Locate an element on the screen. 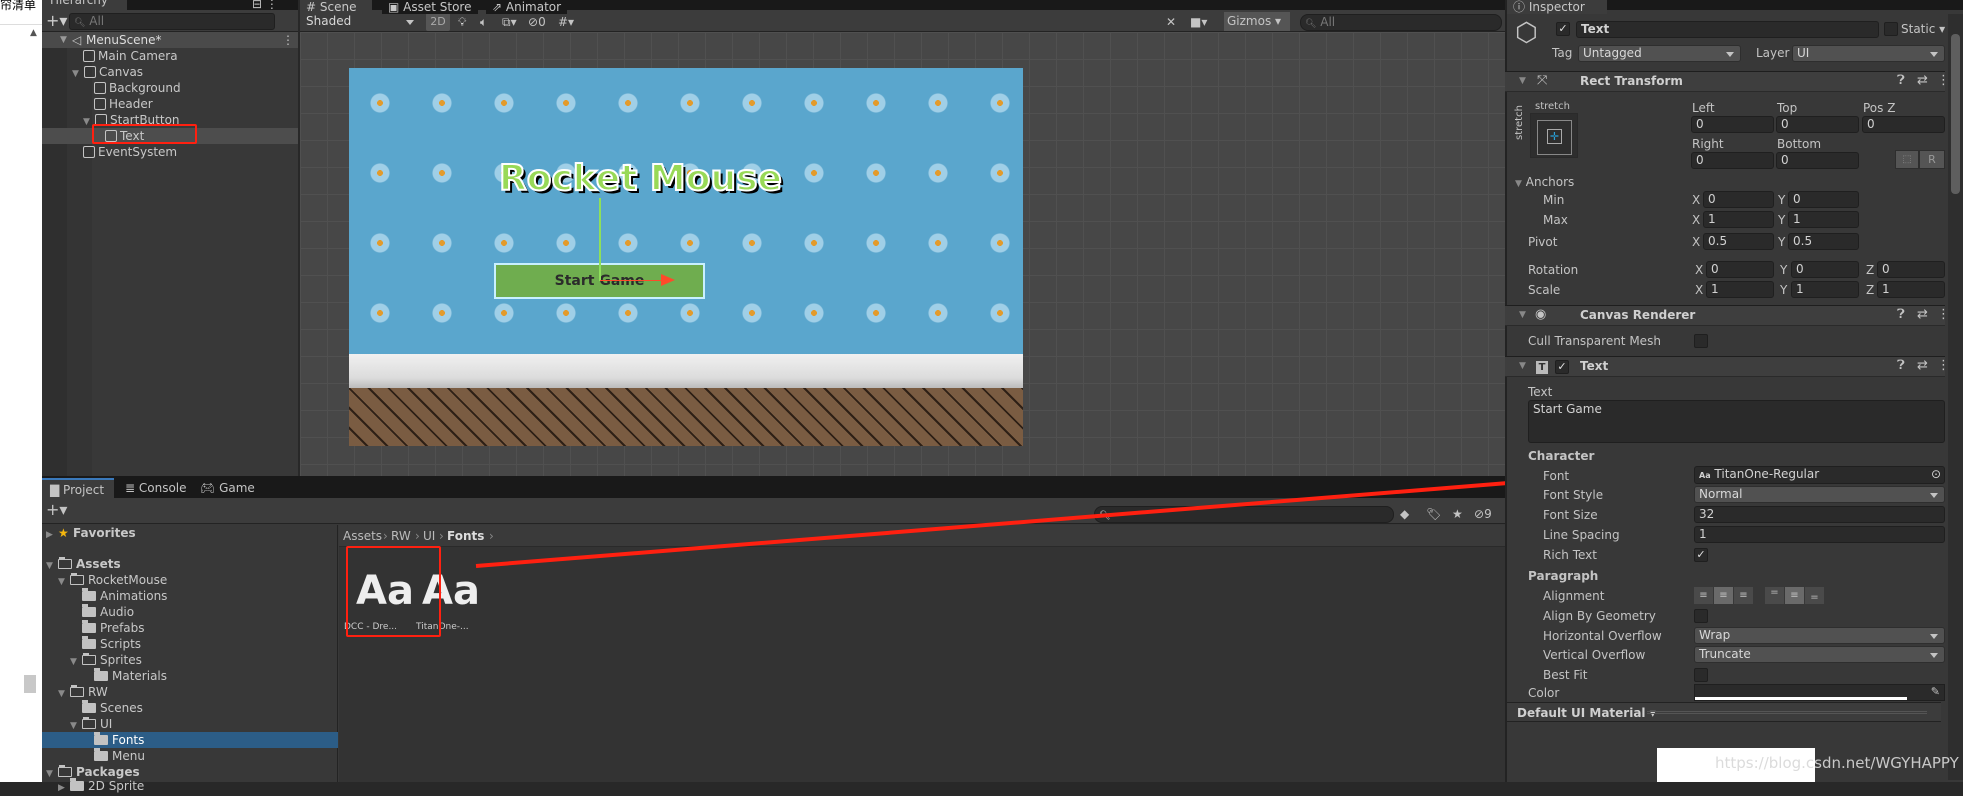  font-size-field: 32 is located at coordinates (1819, 514).